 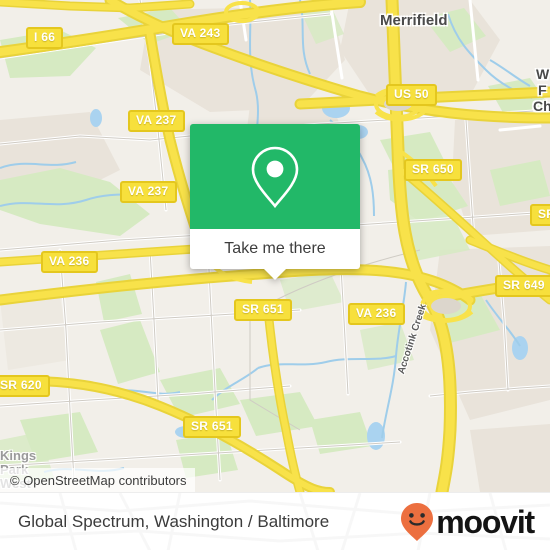 I want to click on moovit-smiley-pin-icon, so click(x=417, y=521).